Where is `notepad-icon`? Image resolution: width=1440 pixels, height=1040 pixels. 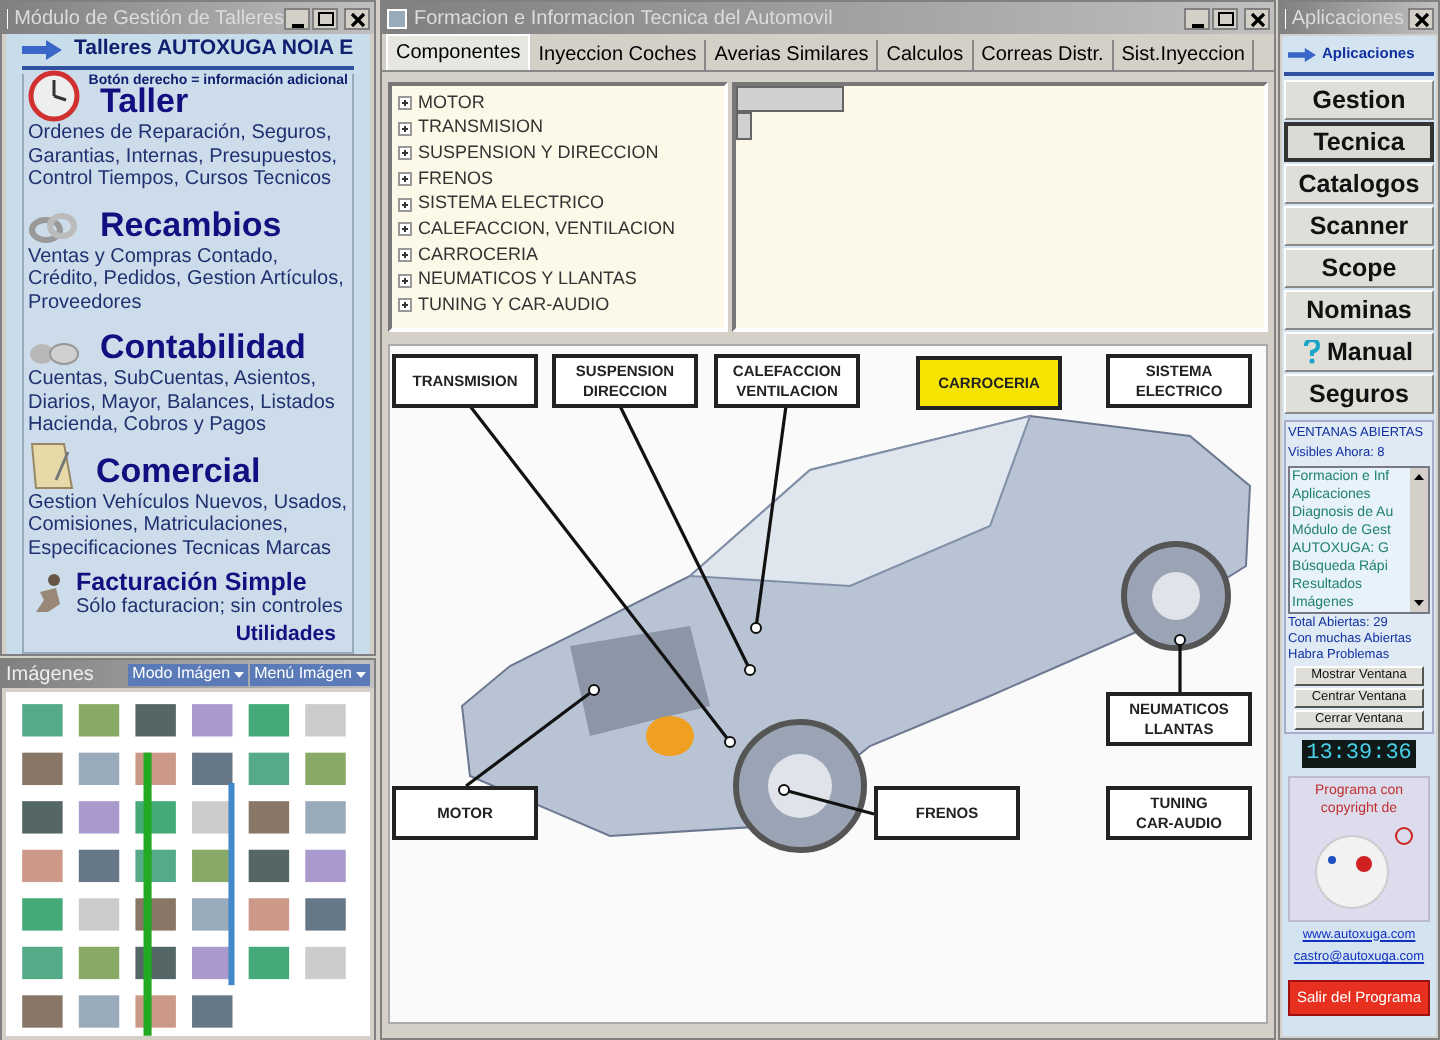
notepad-icon is located at coordinates (52, 465).